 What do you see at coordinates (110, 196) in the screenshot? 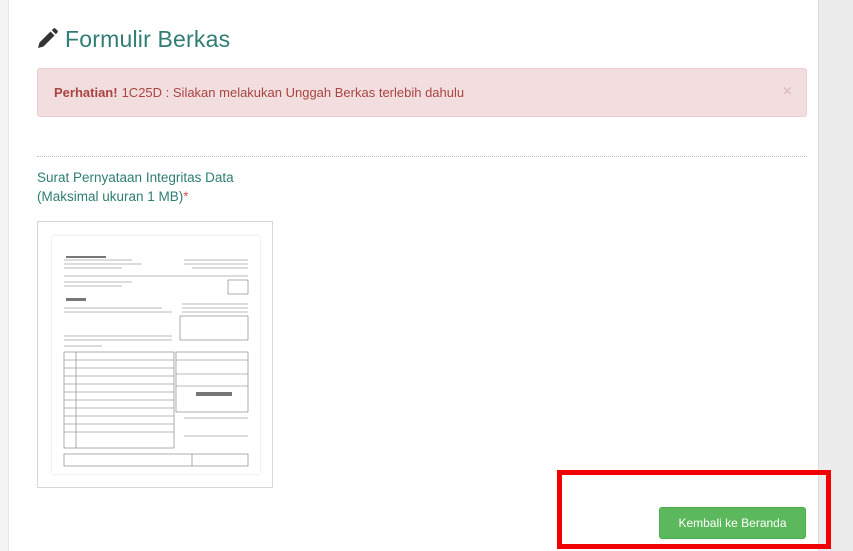
I see `field-label-line2: (Maksimal ukuran 1 MB)` at bounding box center [110, 196].